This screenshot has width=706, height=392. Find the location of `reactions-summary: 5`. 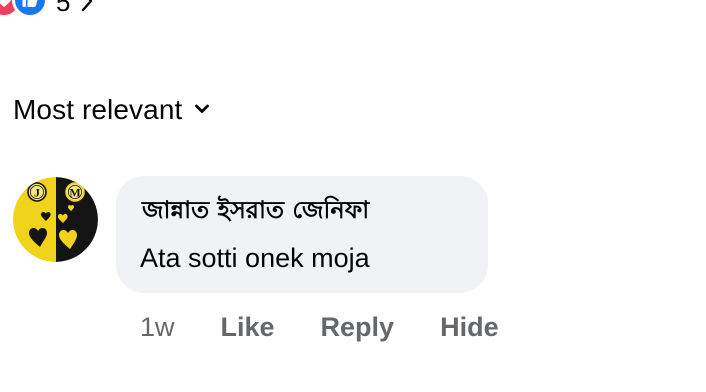

reactions-summary: 5 is located at coordinates (47, 9).